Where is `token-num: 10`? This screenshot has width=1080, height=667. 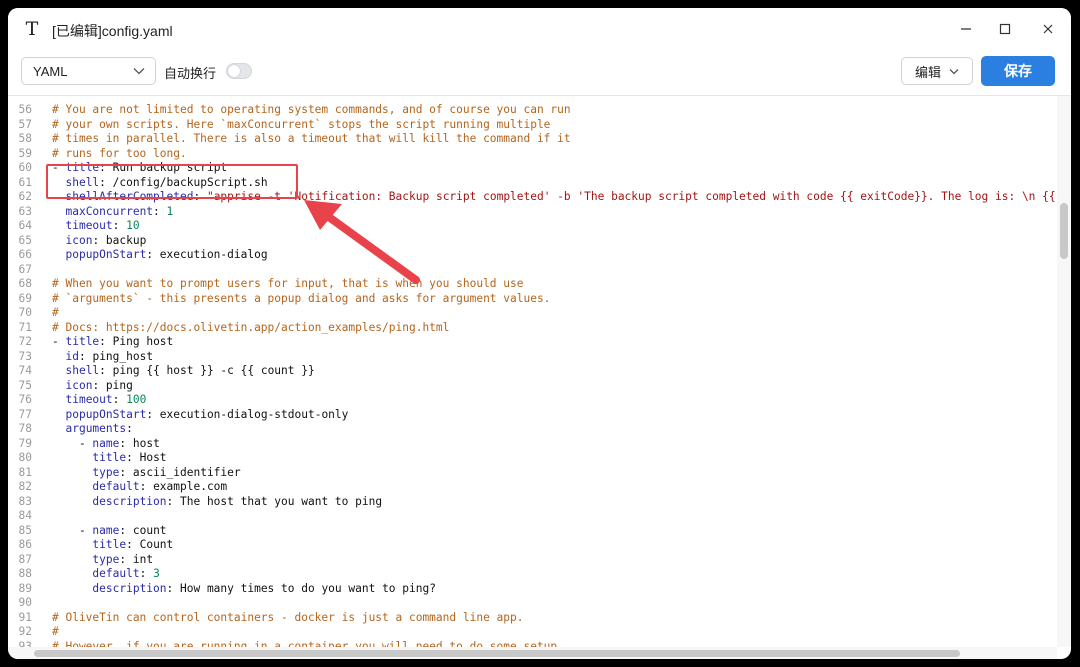
token-num: 10 is located at coordinates (133, 225).